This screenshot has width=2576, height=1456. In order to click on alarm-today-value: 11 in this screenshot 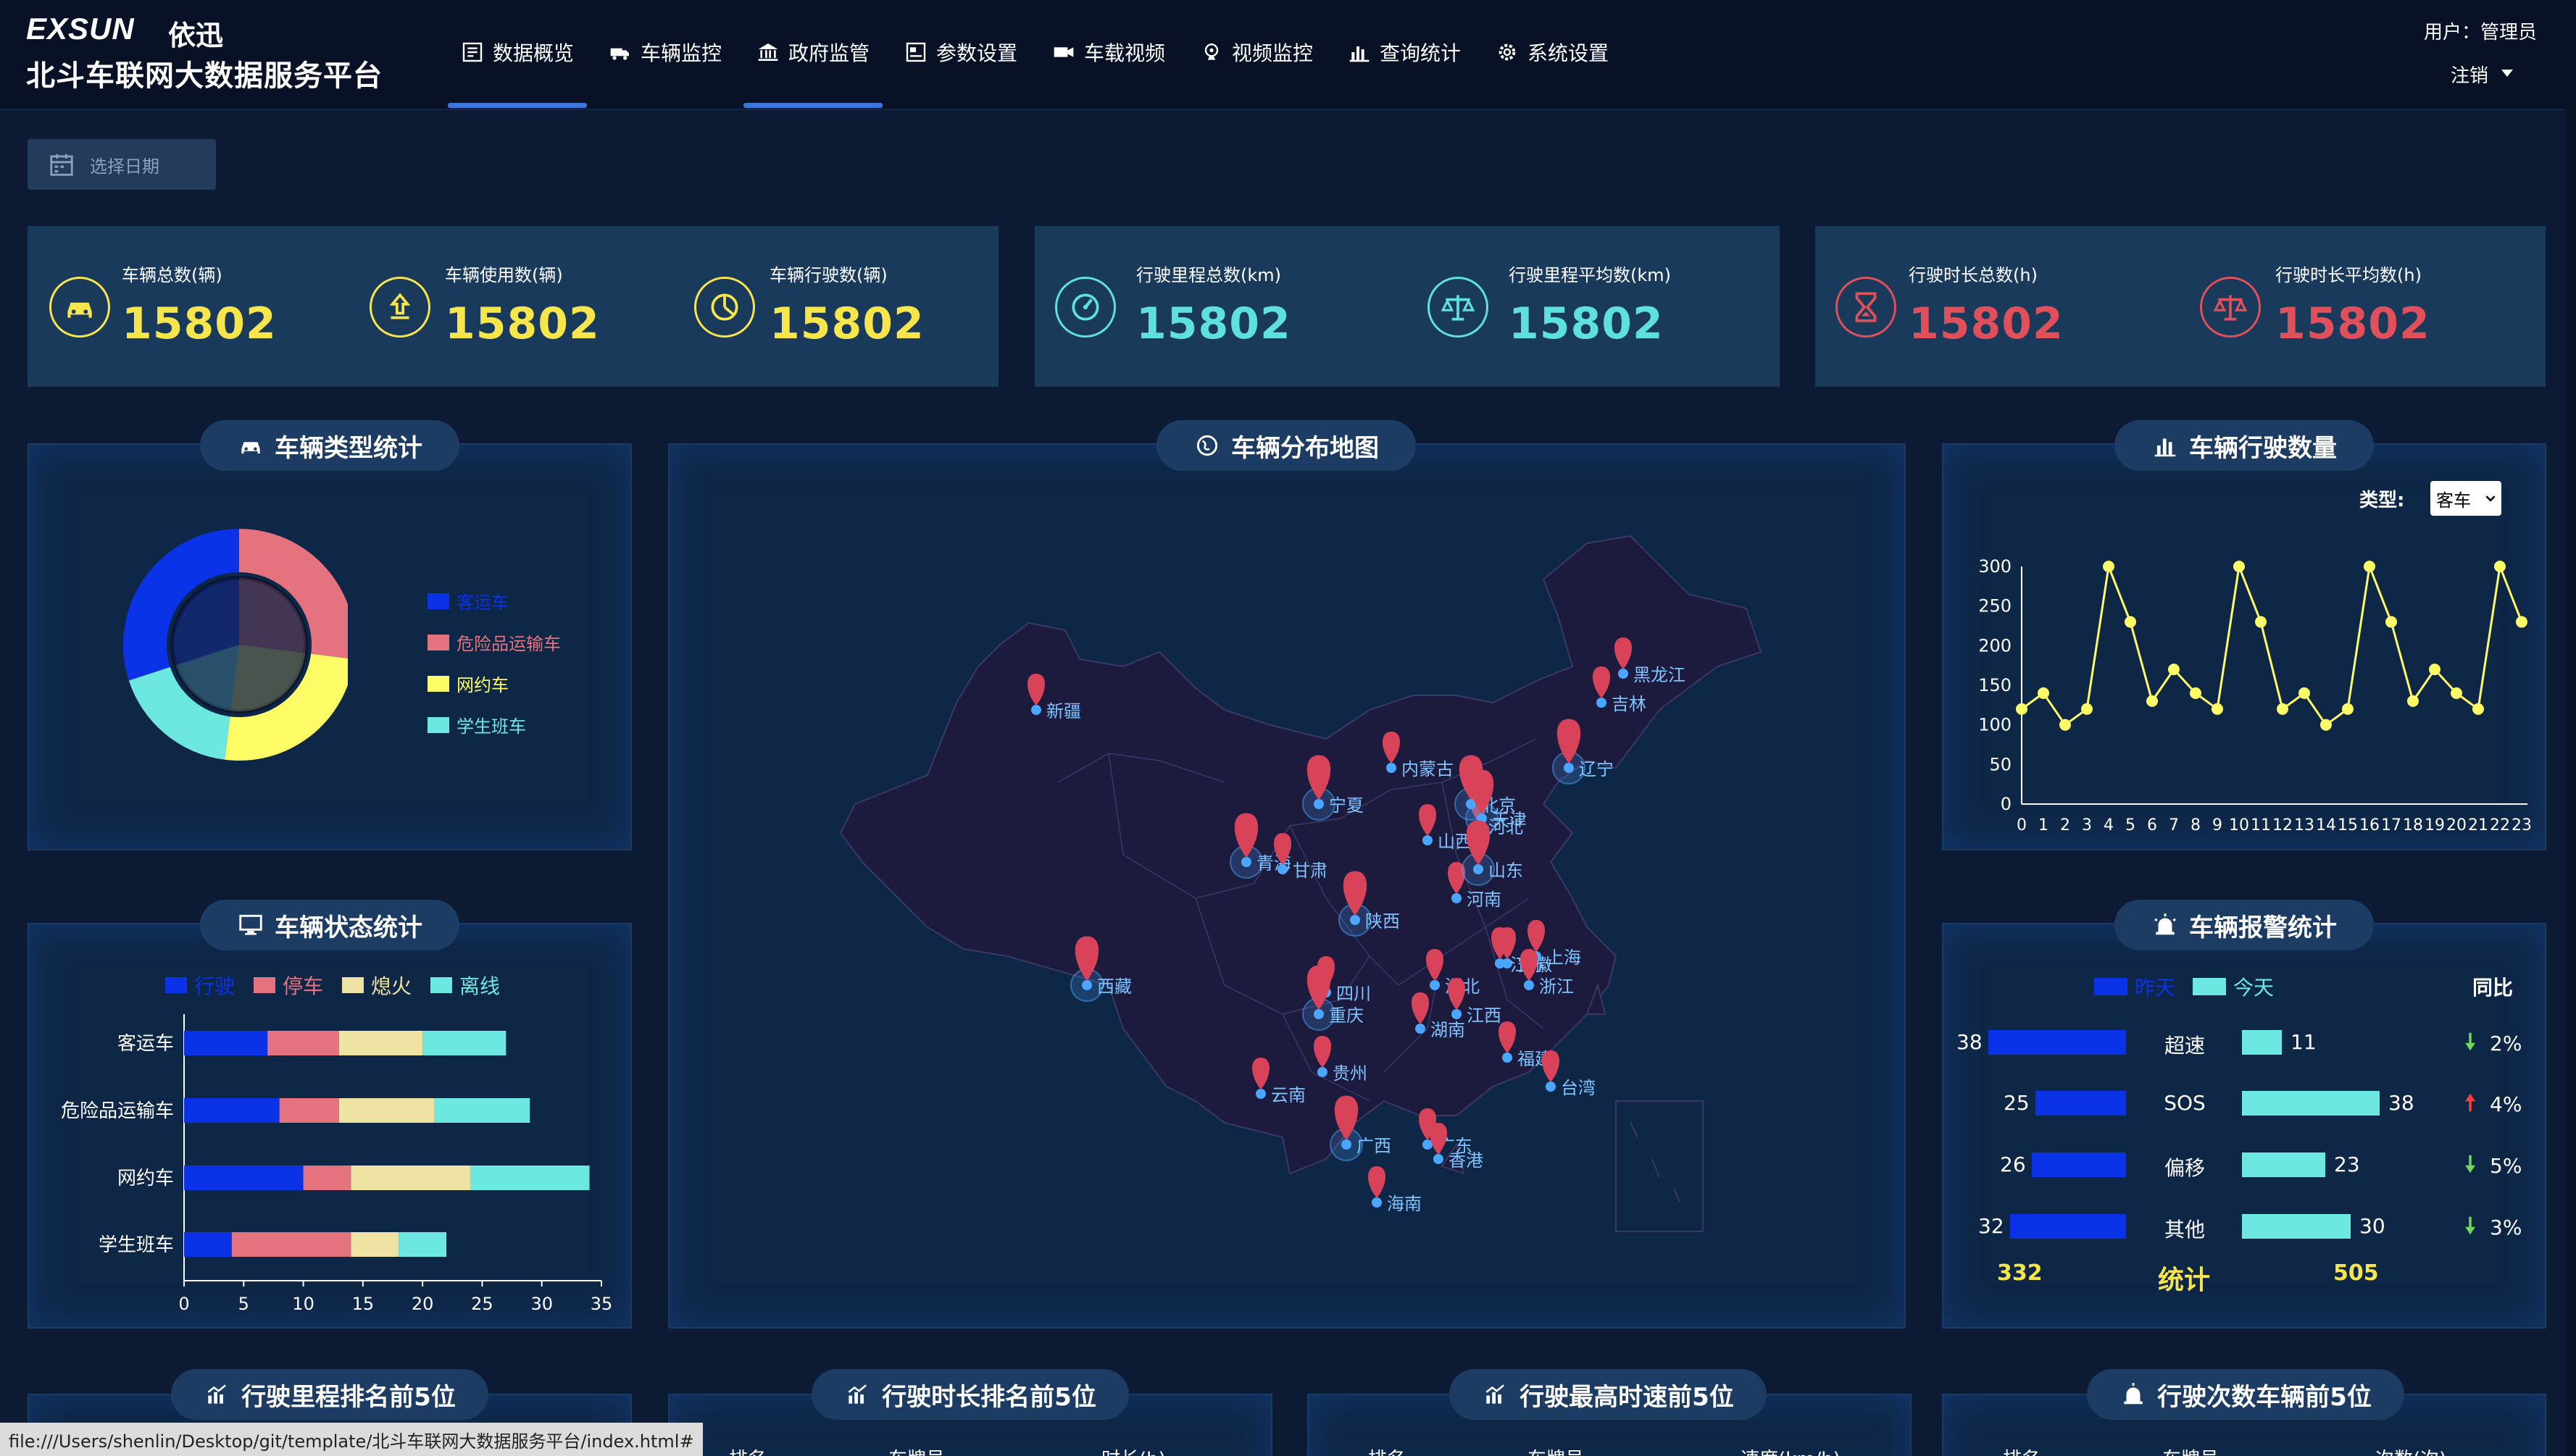, I will do `click(2304, 1042)`.